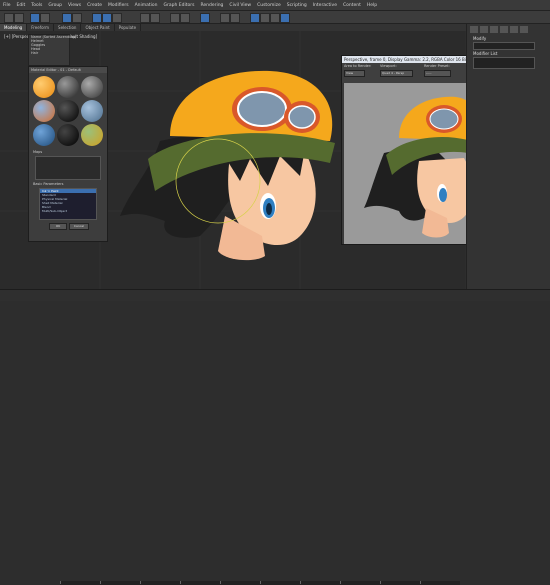 The height and width of the screenshot is (585, 550). What do you see at coordinates (484, 29) in the screenshot?
I see `modify-tab-icon` at bounding box center [484, 29].